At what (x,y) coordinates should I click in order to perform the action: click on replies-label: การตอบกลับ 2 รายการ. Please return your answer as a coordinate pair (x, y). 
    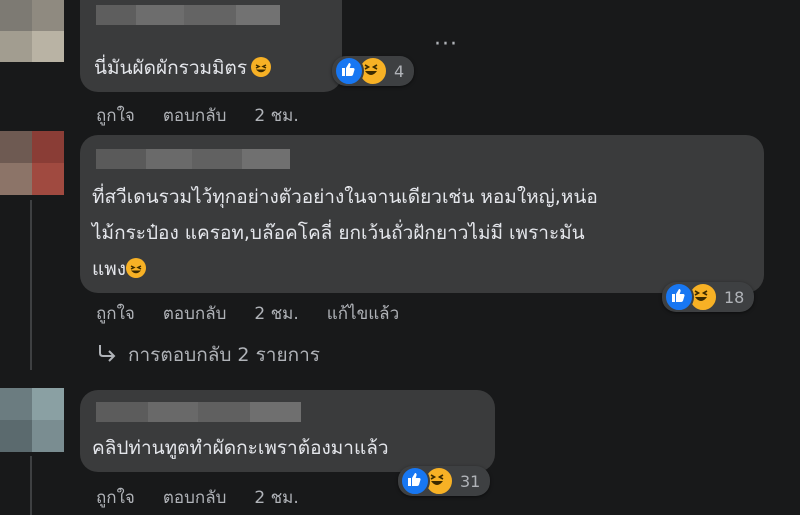
    Looking at the image, I should click on (224, 355).